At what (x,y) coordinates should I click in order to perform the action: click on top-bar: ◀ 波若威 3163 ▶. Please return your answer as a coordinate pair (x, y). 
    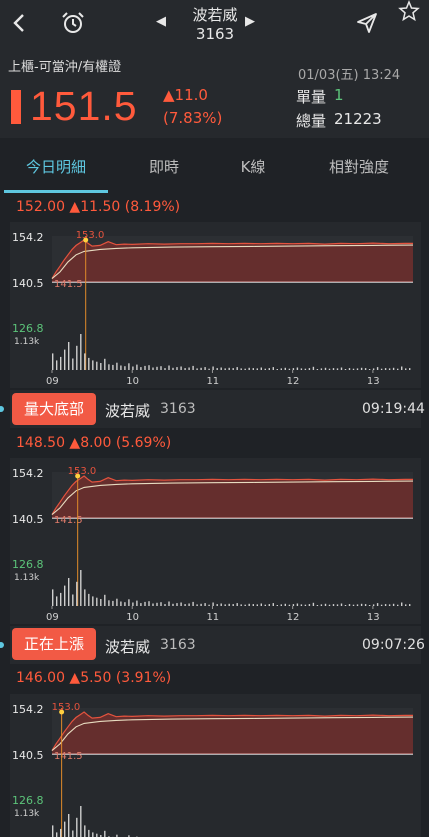
    Looking at the image, I should click on (214, 26).